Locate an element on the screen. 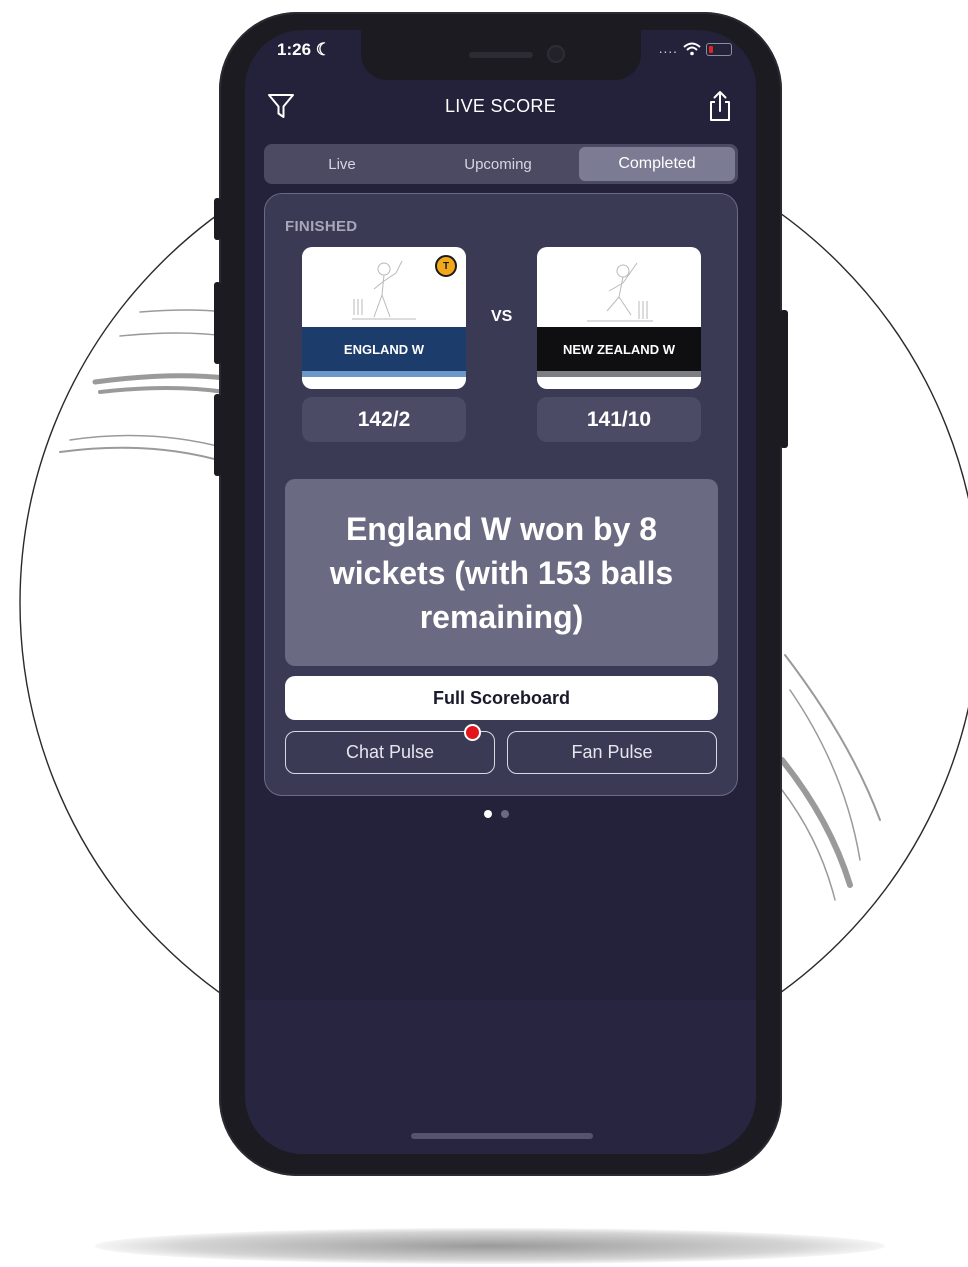  full-scoreboard-button: Full Scoreboard is located at coordinates (501, 698).